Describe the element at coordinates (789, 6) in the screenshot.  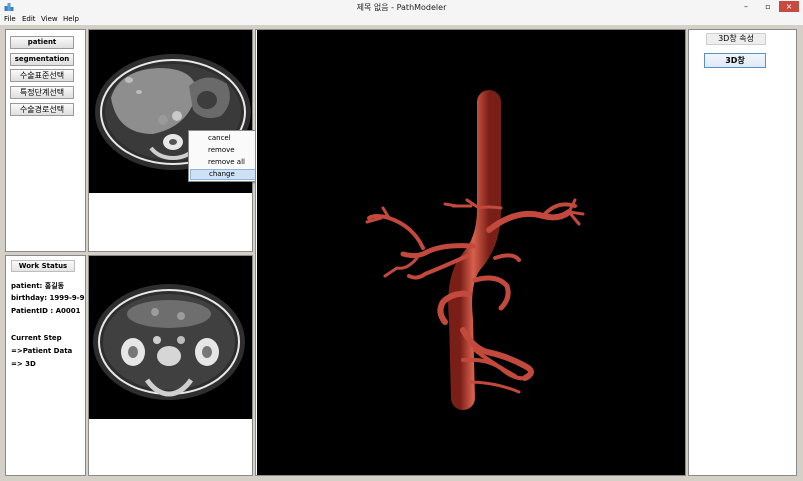
I see `close-button: ×` at that location.